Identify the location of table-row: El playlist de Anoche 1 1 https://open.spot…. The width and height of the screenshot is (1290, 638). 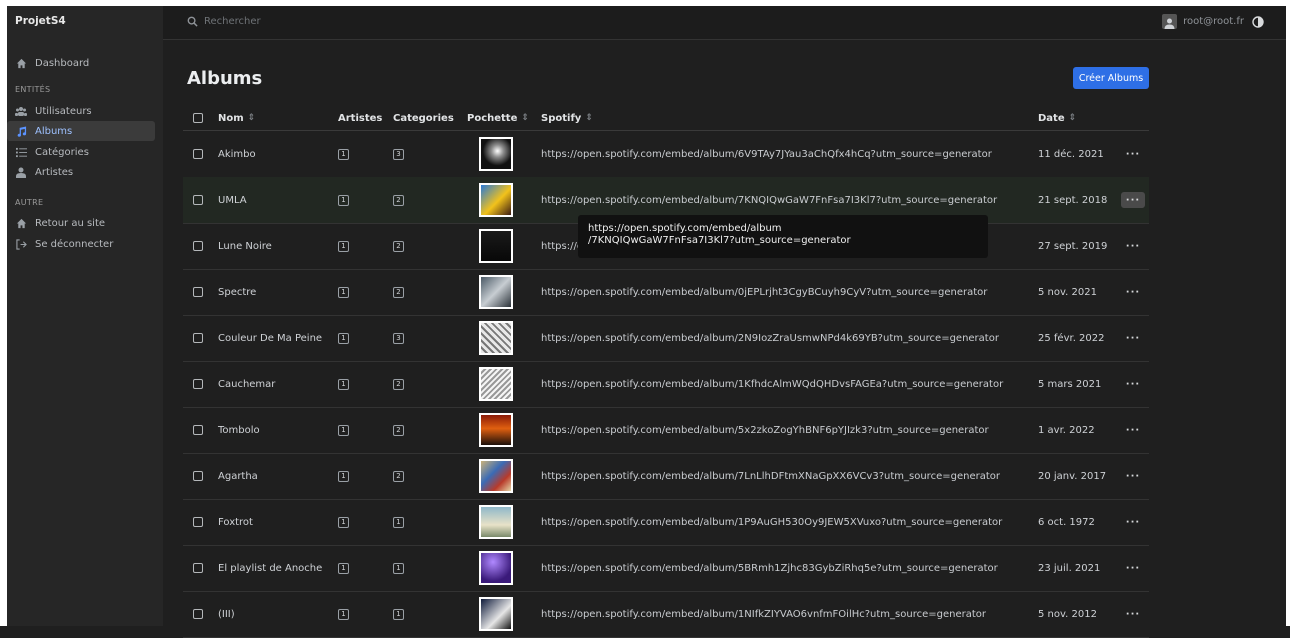
(666, 568).